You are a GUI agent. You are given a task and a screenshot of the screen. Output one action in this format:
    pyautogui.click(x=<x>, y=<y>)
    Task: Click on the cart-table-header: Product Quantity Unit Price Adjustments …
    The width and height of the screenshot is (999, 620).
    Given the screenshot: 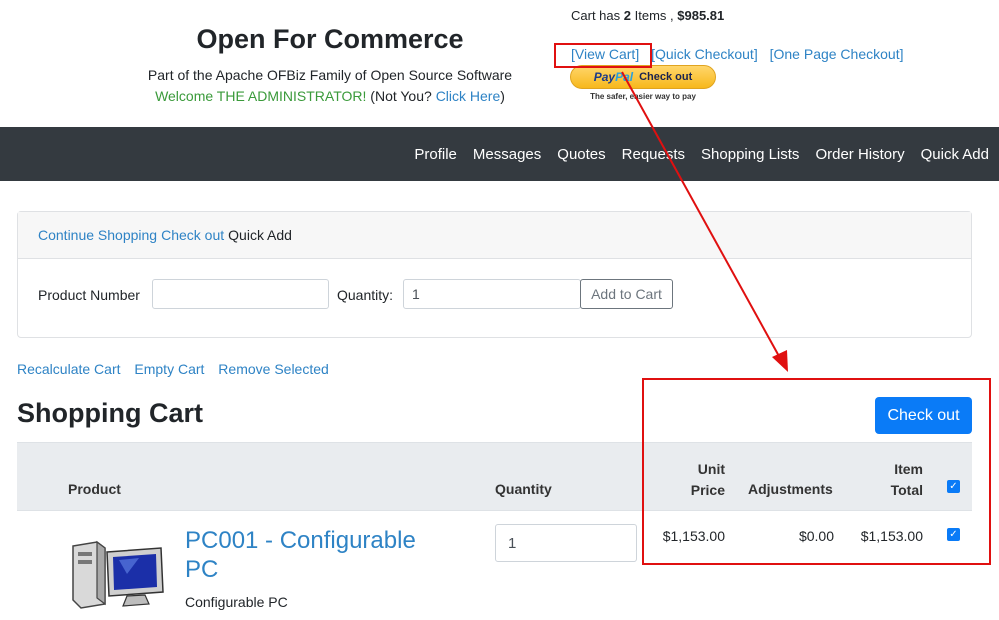 What is the action you would take?
    pyautogui.click(x=494, y=476)
    